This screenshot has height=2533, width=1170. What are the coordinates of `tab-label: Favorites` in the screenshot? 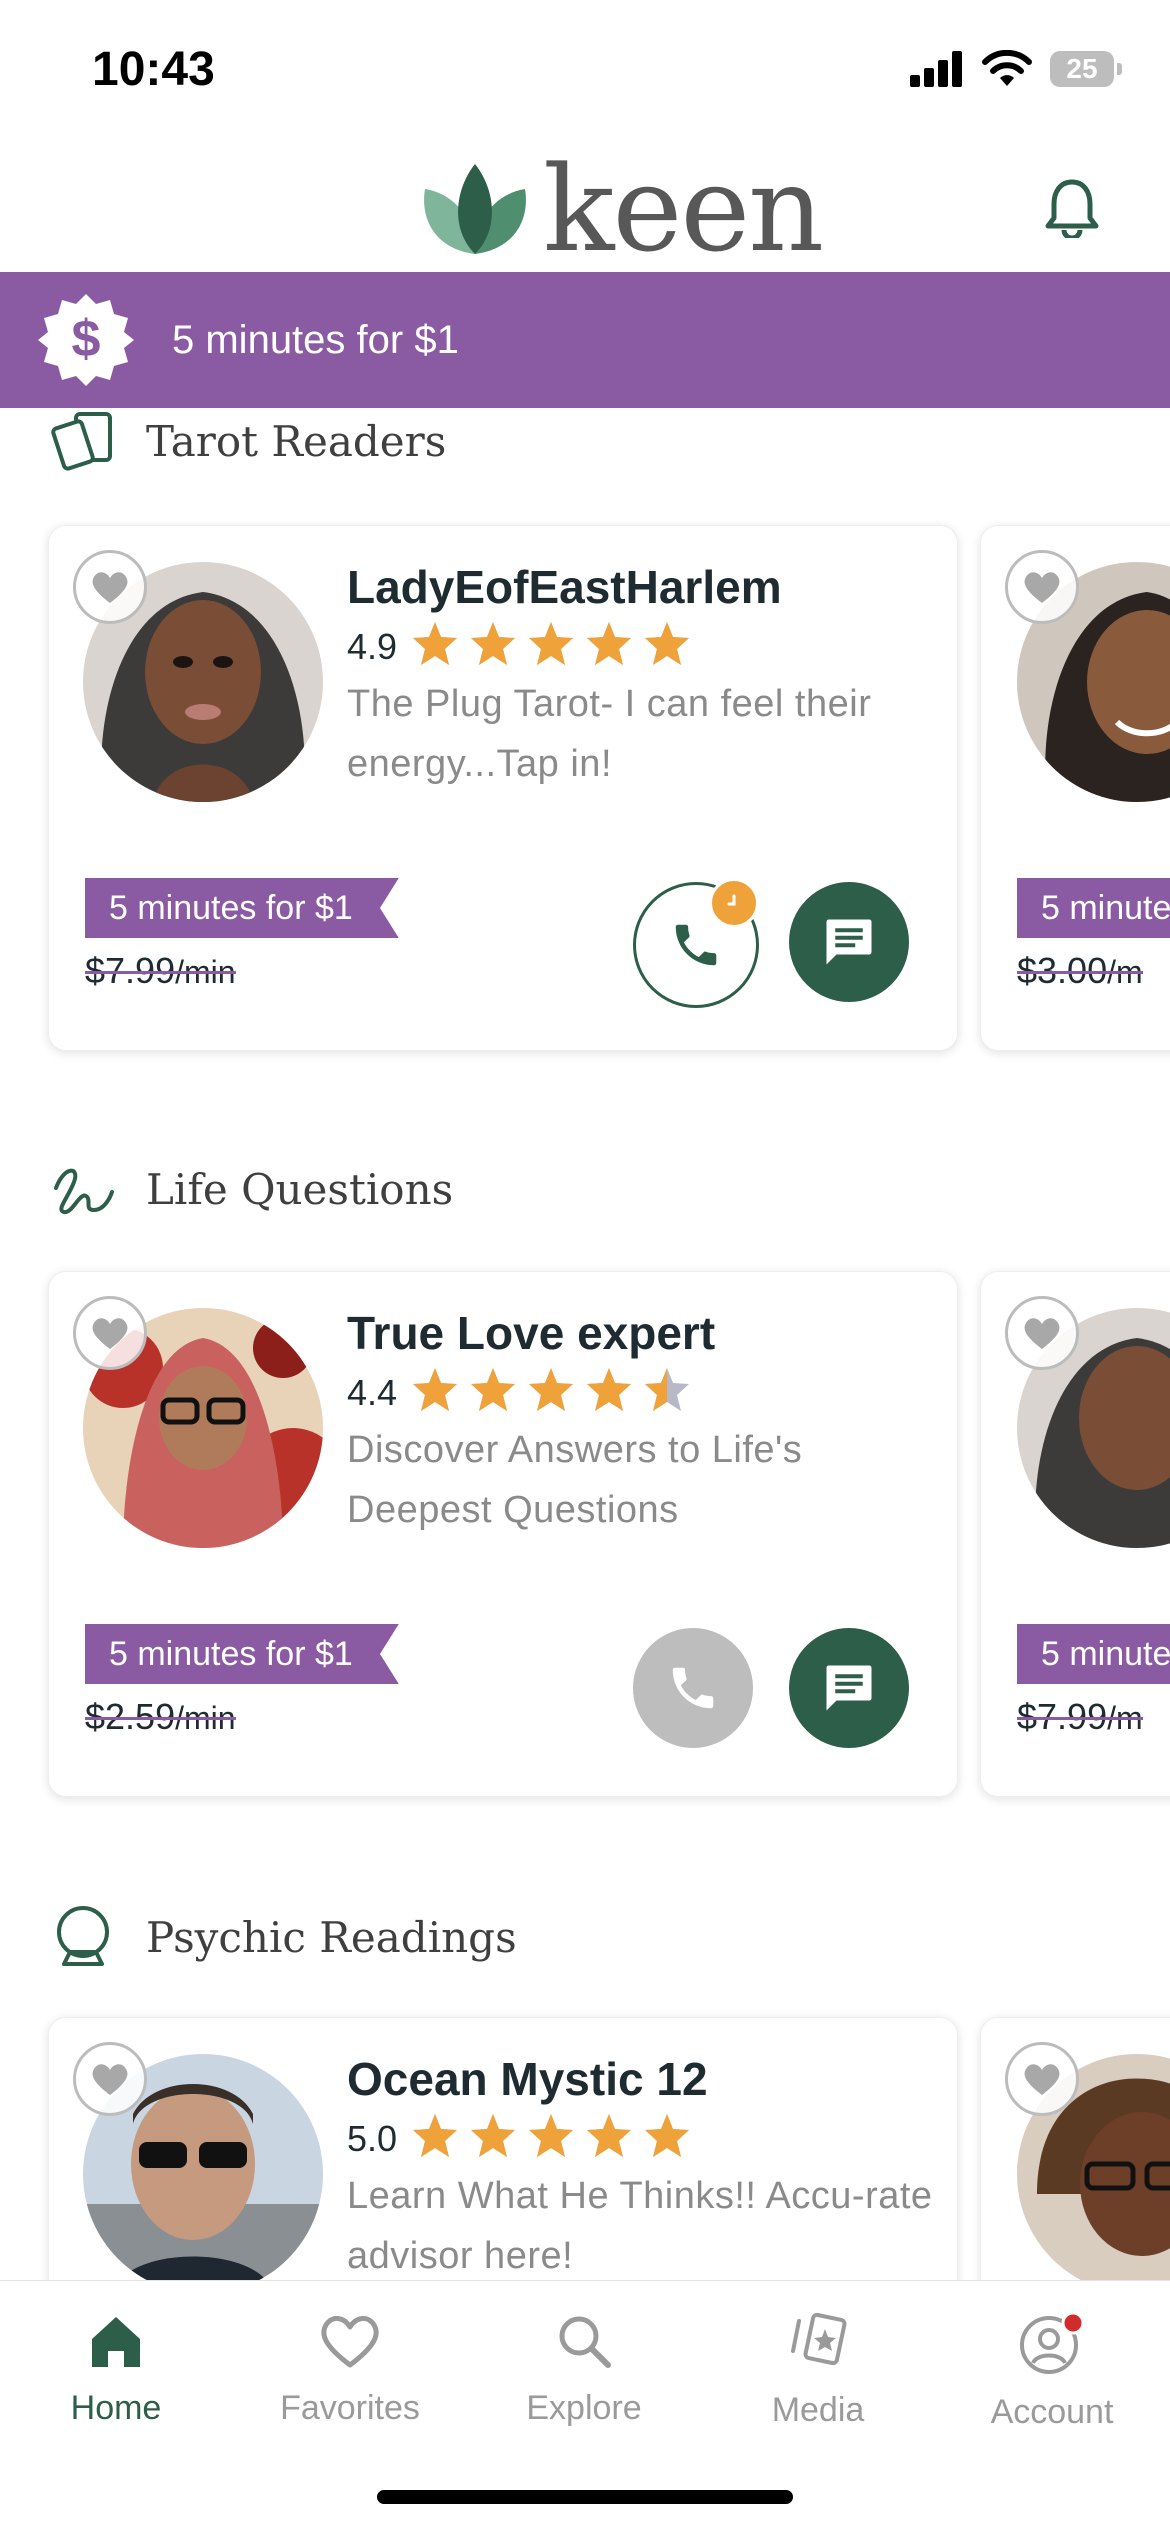 It's located at (350, 2408).